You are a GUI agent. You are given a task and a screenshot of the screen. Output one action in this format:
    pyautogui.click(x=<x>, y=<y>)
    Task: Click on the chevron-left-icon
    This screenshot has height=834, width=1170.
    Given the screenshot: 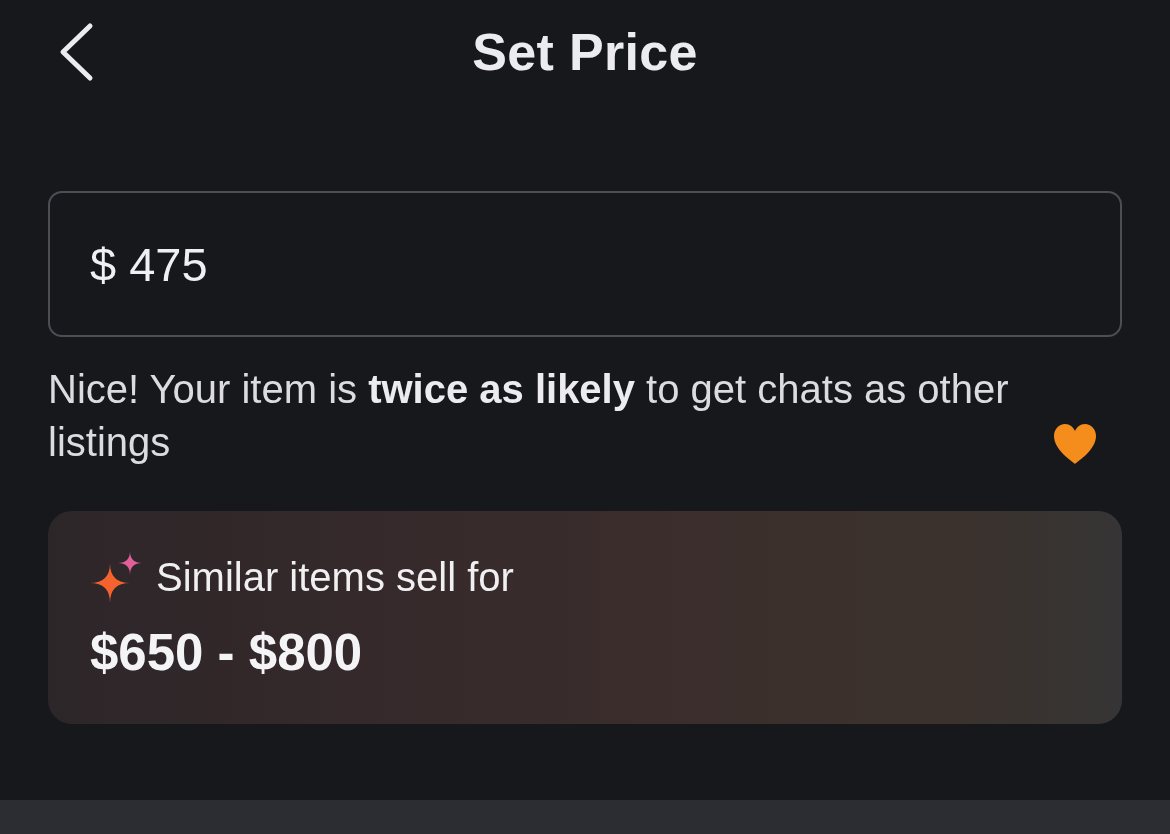 What is the action you would take?
    pyautogui.click(x=76, y=52)
    